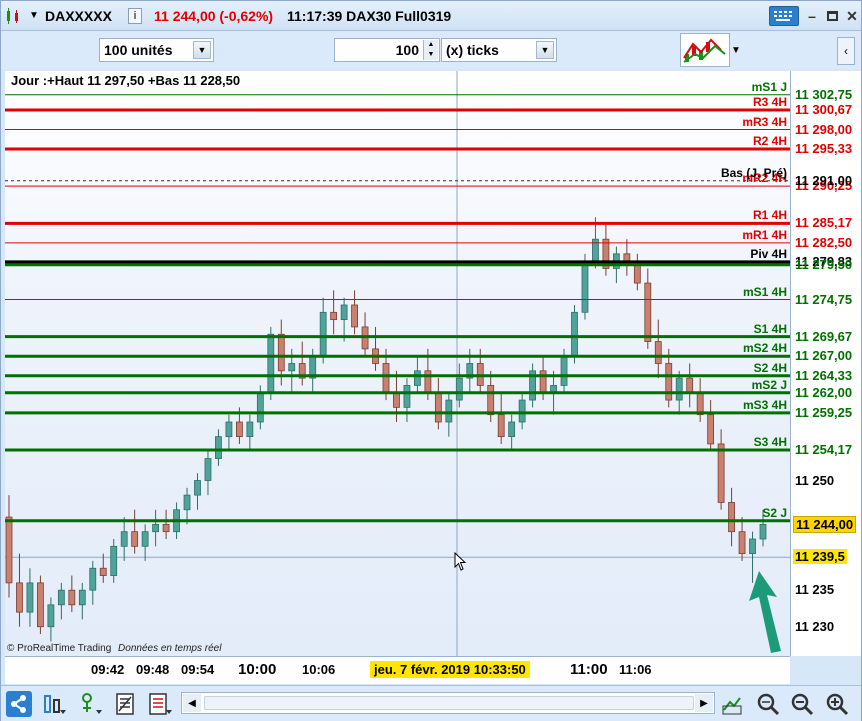 The image size is (862, 721). What do you see at coordinates (851, 16) in the screenshot?
I see `close-icon: ✕` at bounding box center [851, 16].